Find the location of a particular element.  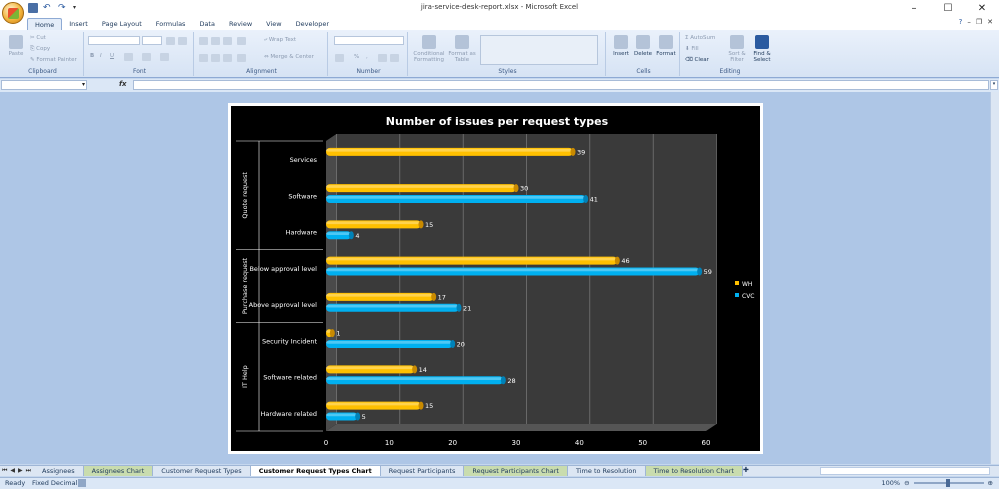

bold-button: B is located at coordinates (92, 56).